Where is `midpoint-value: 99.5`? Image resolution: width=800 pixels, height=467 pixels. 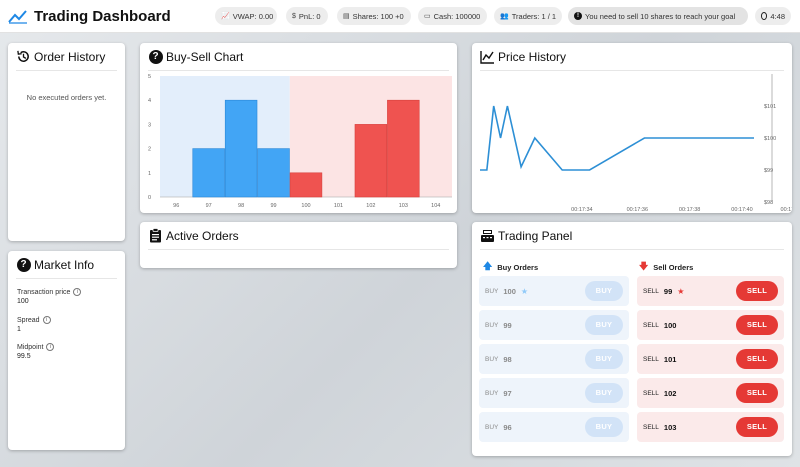
midpoint-value: 99.5 is located at coordinates (24, 356).